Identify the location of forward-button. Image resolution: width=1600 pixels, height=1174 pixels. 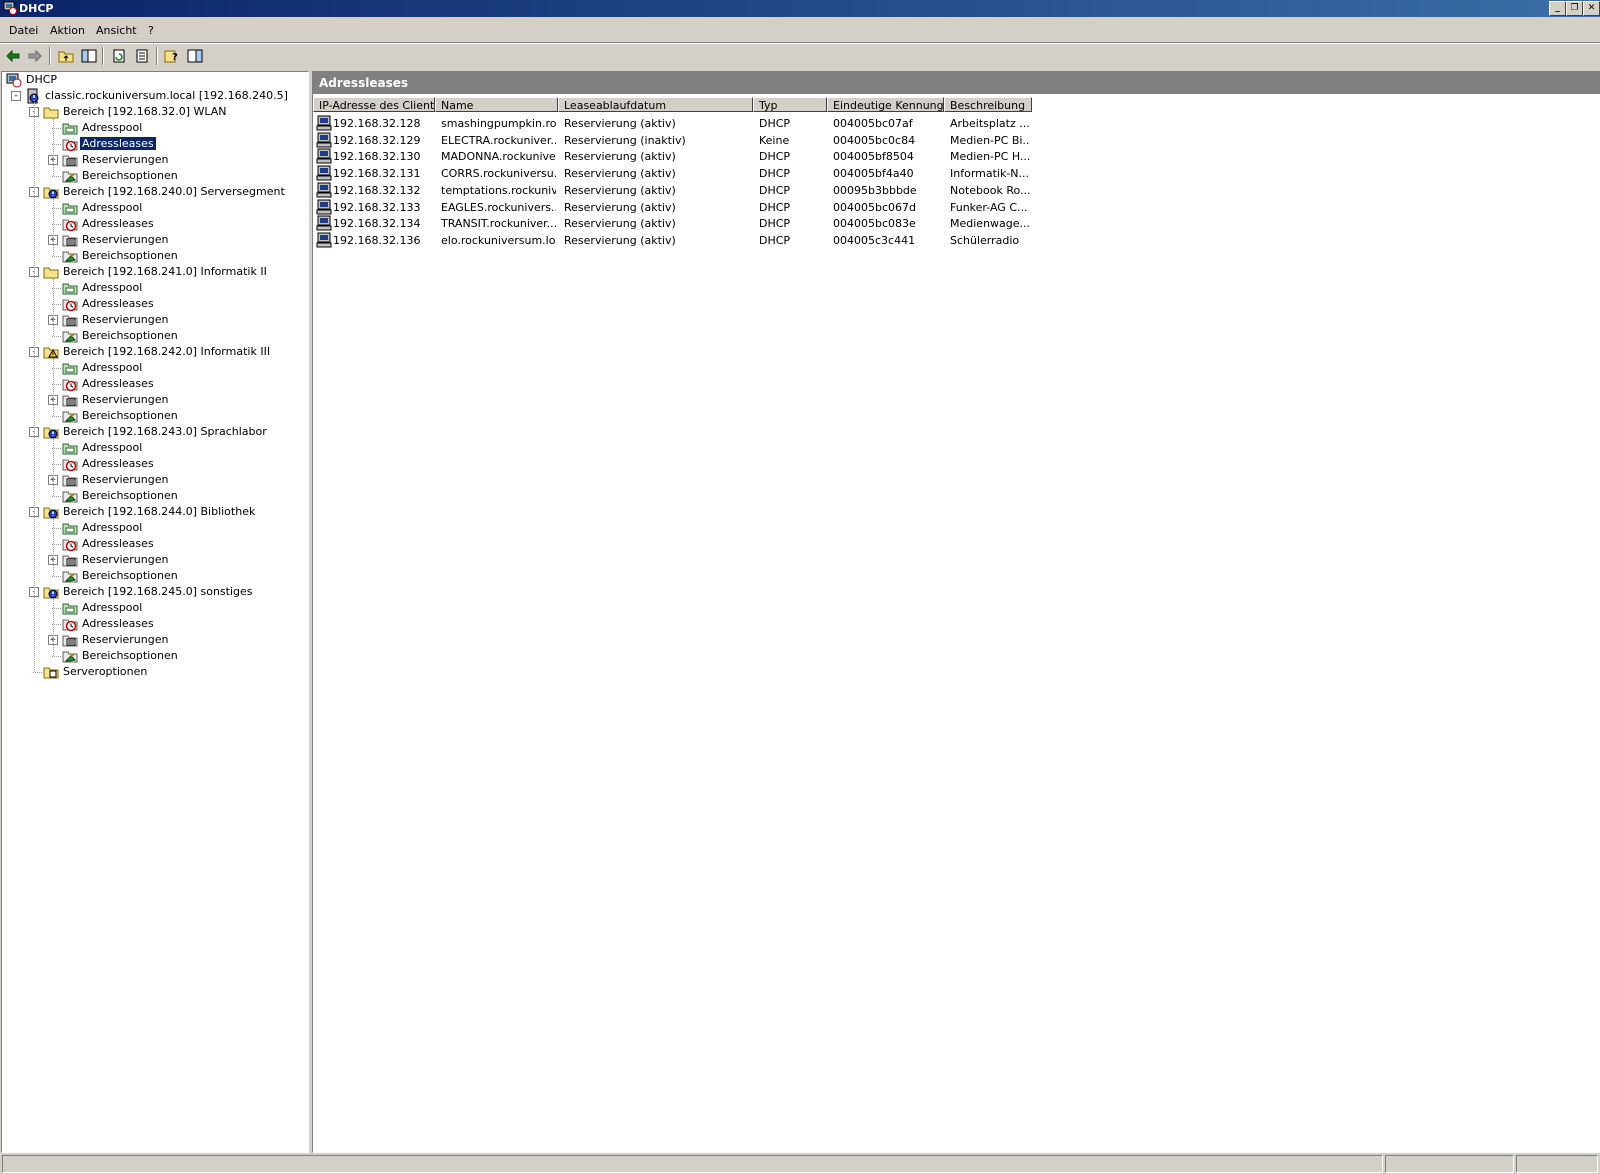
(35, 56).